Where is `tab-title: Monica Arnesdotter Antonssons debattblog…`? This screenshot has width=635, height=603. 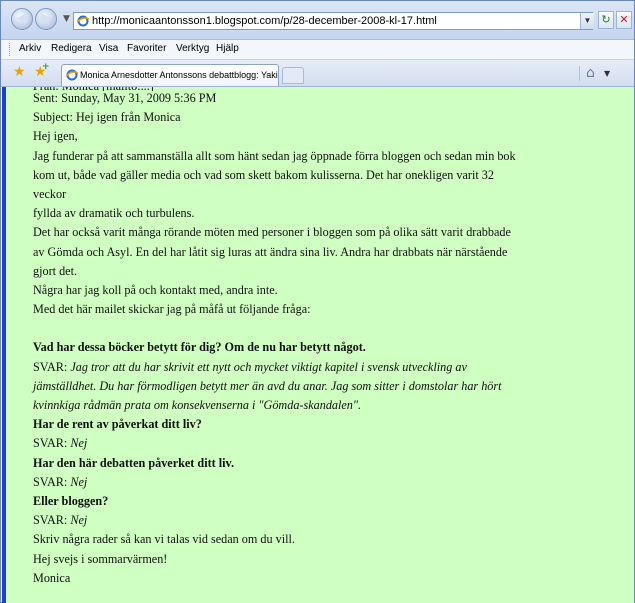 tab-title: Monica Arnesdotter Antonssons debattblog… is located at coordinates (179, 75).